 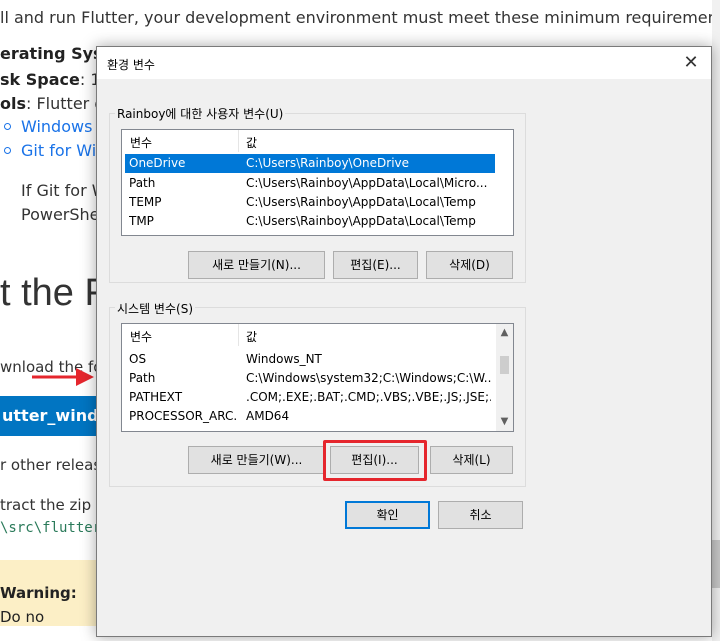 What do you see at coordinates (471, 460) in the screenshot?
I see `system-delete-button: 삭제(L)` at bounding box center [471, 460].